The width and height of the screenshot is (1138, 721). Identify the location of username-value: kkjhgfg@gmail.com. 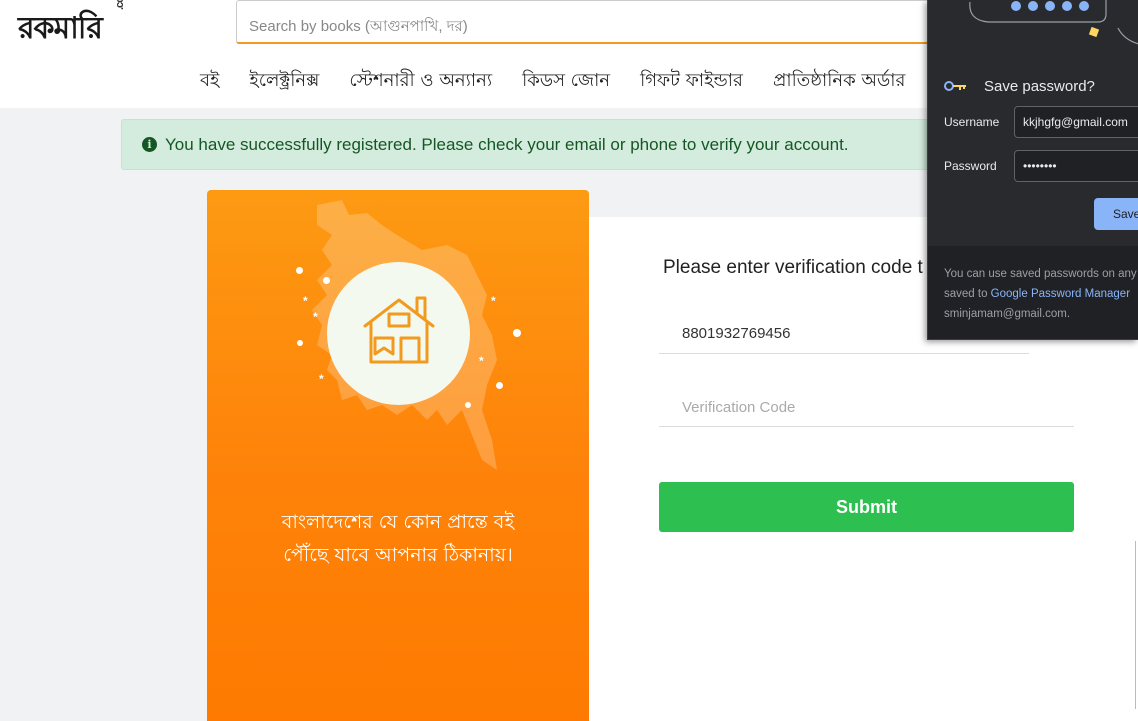
(1075, 122).